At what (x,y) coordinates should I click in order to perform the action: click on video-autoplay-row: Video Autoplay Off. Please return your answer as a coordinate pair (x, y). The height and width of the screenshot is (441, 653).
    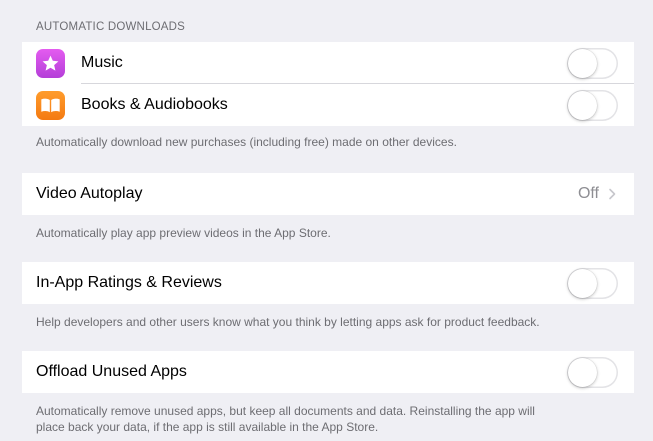
    Looking at the image, I should click on (328, 194).